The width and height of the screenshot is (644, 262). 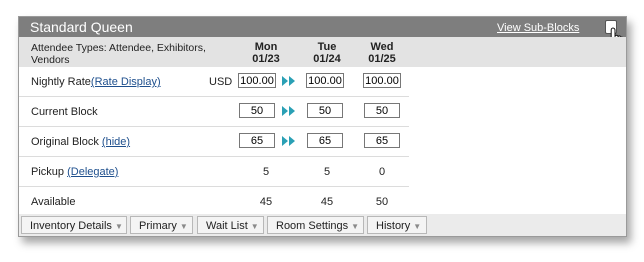 I want to click on delegate-link: (Delegate), so click(x=92, y=172).